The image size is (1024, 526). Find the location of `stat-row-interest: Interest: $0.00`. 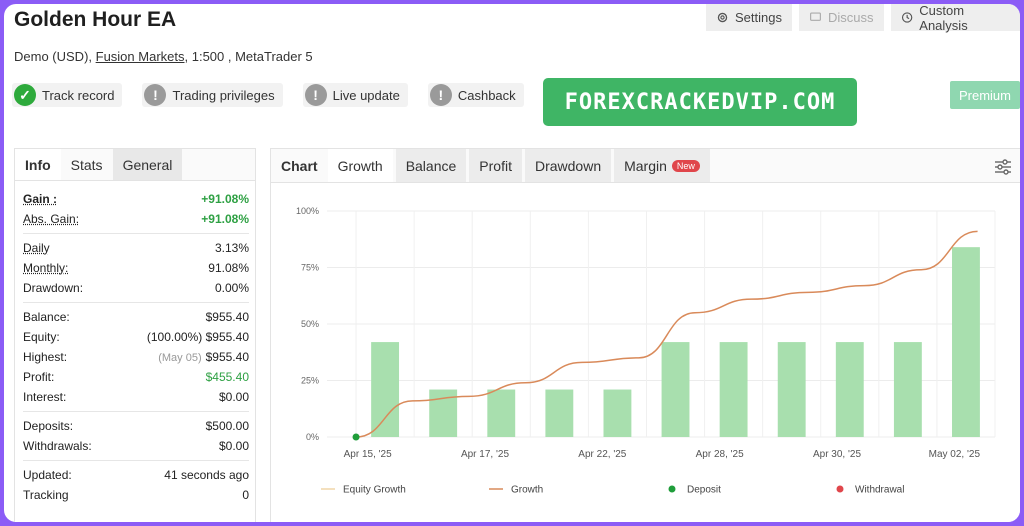

stat-row-interest: Interest: $0.00 is located at coordinates (136, 397).